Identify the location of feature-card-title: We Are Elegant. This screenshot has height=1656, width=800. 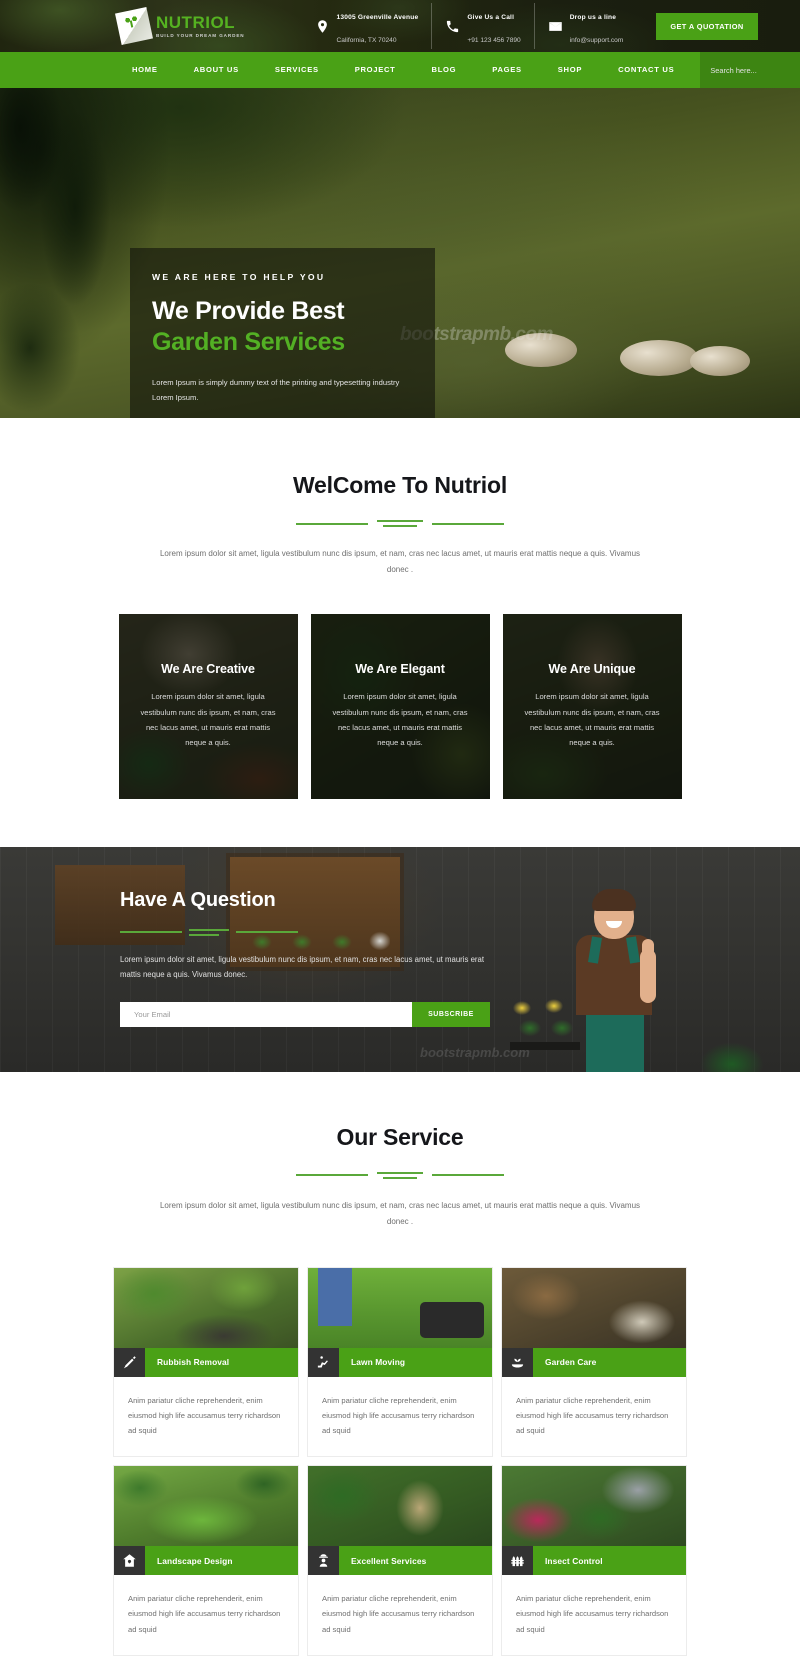
(400, 669).